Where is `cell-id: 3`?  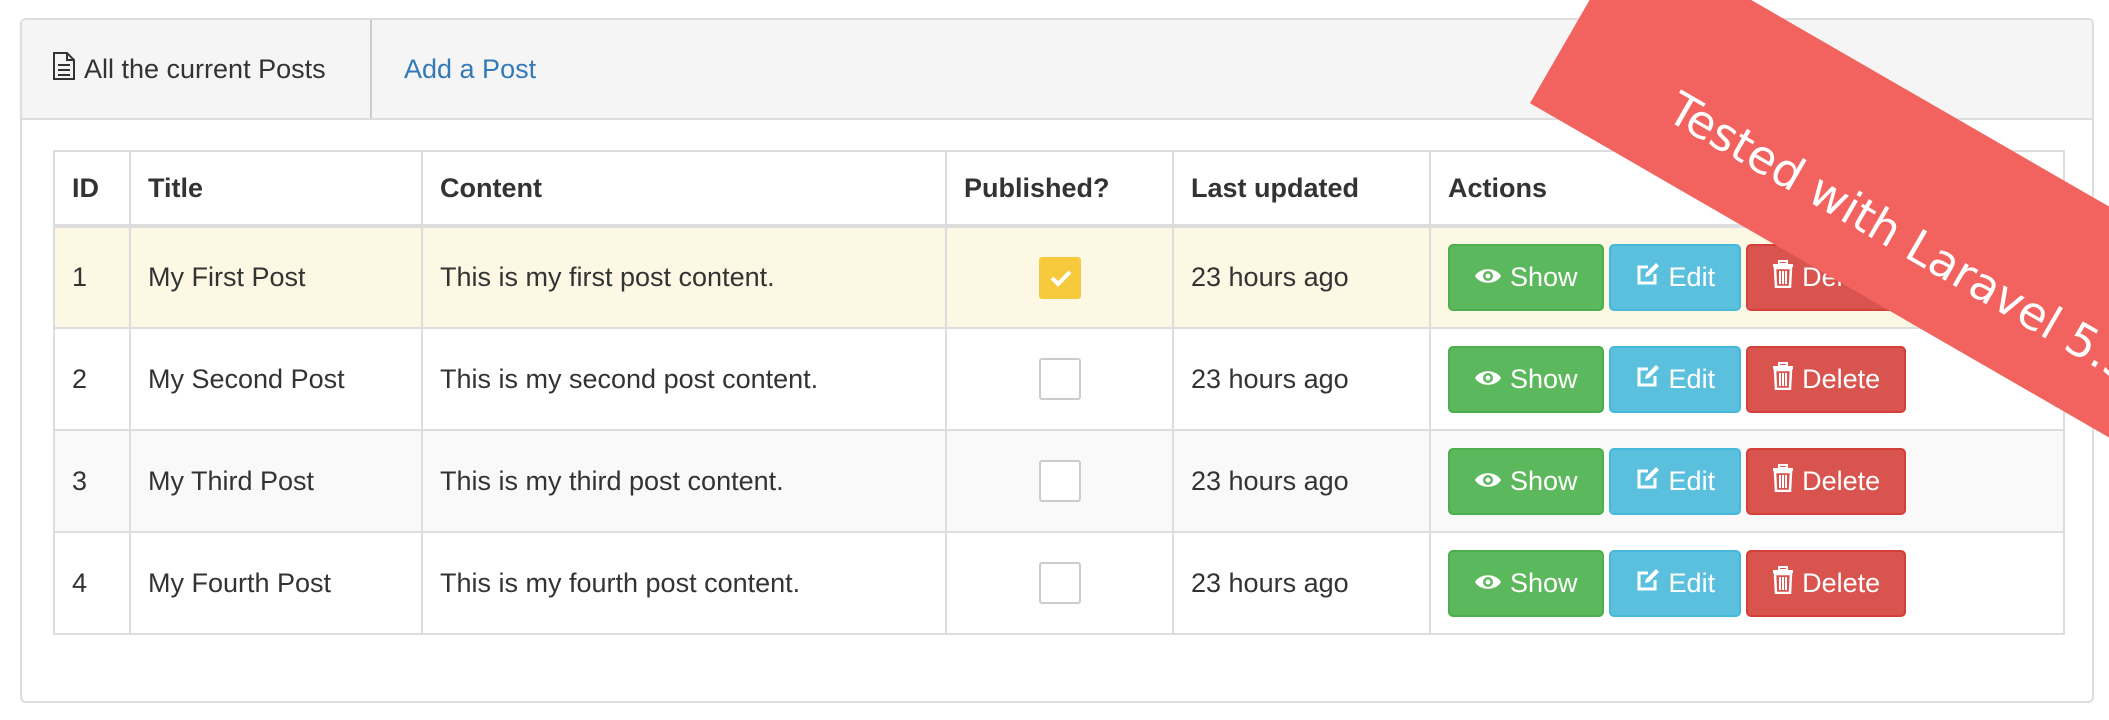 cell-id: 3 is located at coordinates (92, 481).